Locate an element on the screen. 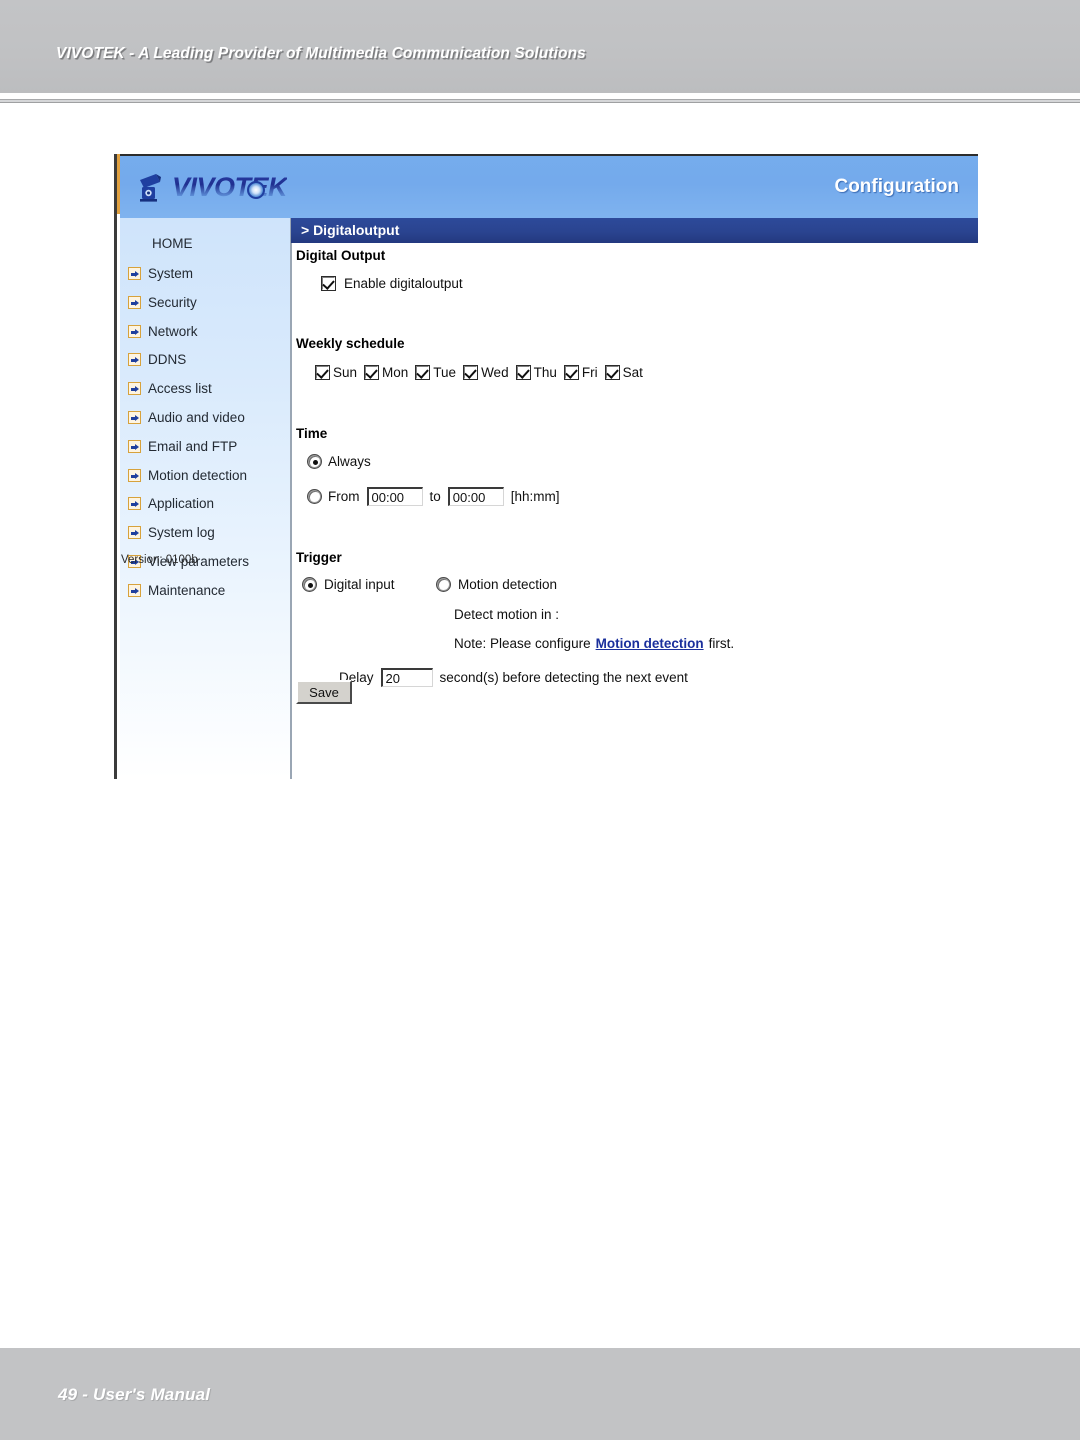 The image size is (1080, 1440). day-toggle-sat: Sat is located at coordinates (623, 372).